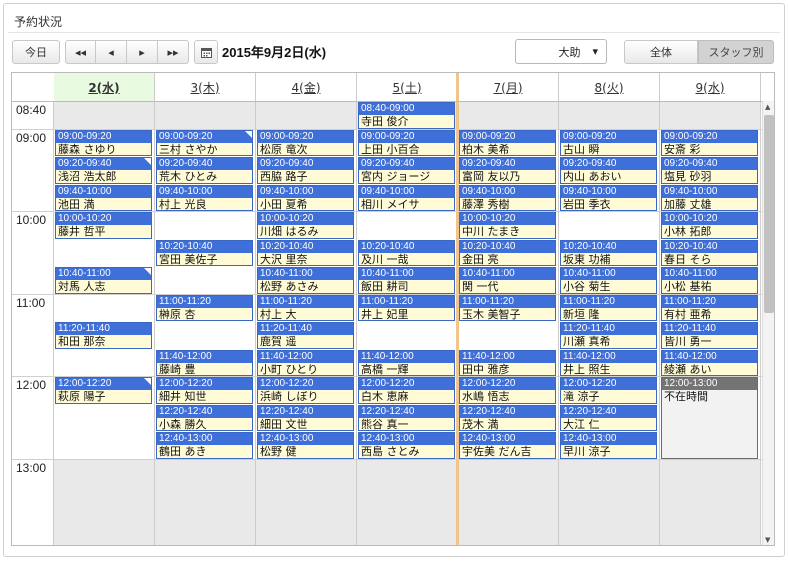 This screenshot has width=788, height=561. Describe the element at coordinates (406, 362) in the screenshot. I see `appointment: 11:40-12:00 高橋 一輝` at that location.